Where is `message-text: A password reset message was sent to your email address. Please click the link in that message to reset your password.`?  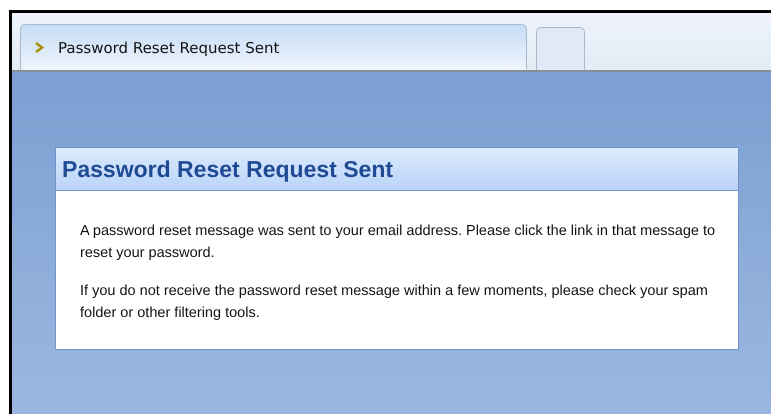 message-text: A password reset message was sent to your email address. Please click the link in that message to reset your password. is located at coordinates (398, 242).